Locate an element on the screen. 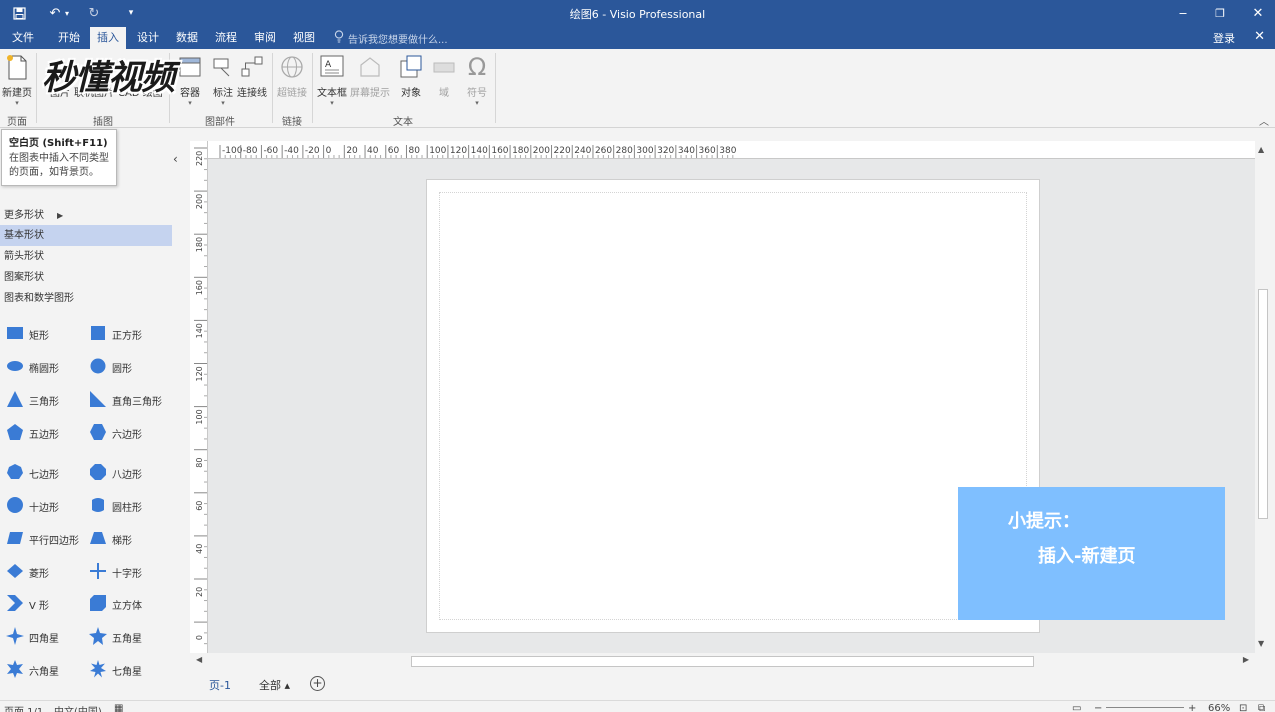 This screenshot has height=712, width=1275. globe-link-icon is located at coordinates (292, 67).